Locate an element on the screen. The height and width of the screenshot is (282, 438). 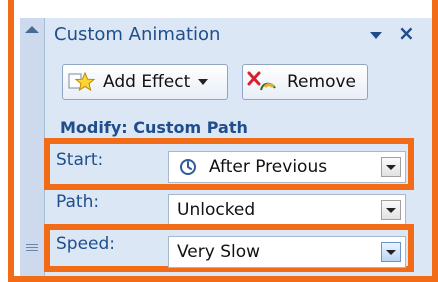
add-effect-label: Add Effect is located at coordinates (147, 82).